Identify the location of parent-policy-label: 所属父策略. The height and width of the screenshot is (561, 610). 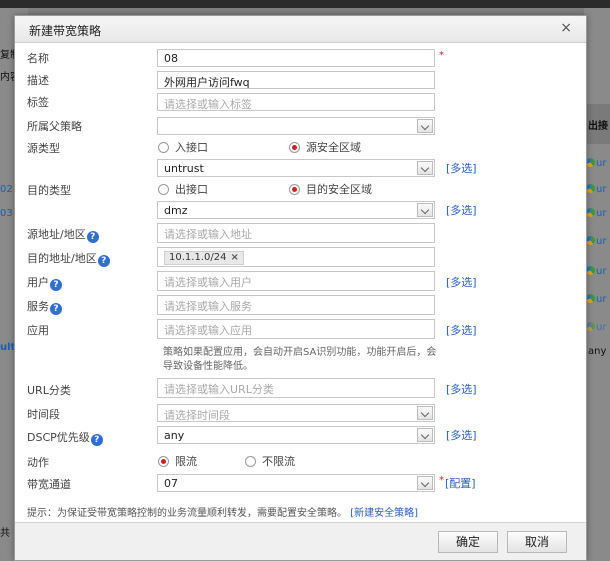
(54, 126).